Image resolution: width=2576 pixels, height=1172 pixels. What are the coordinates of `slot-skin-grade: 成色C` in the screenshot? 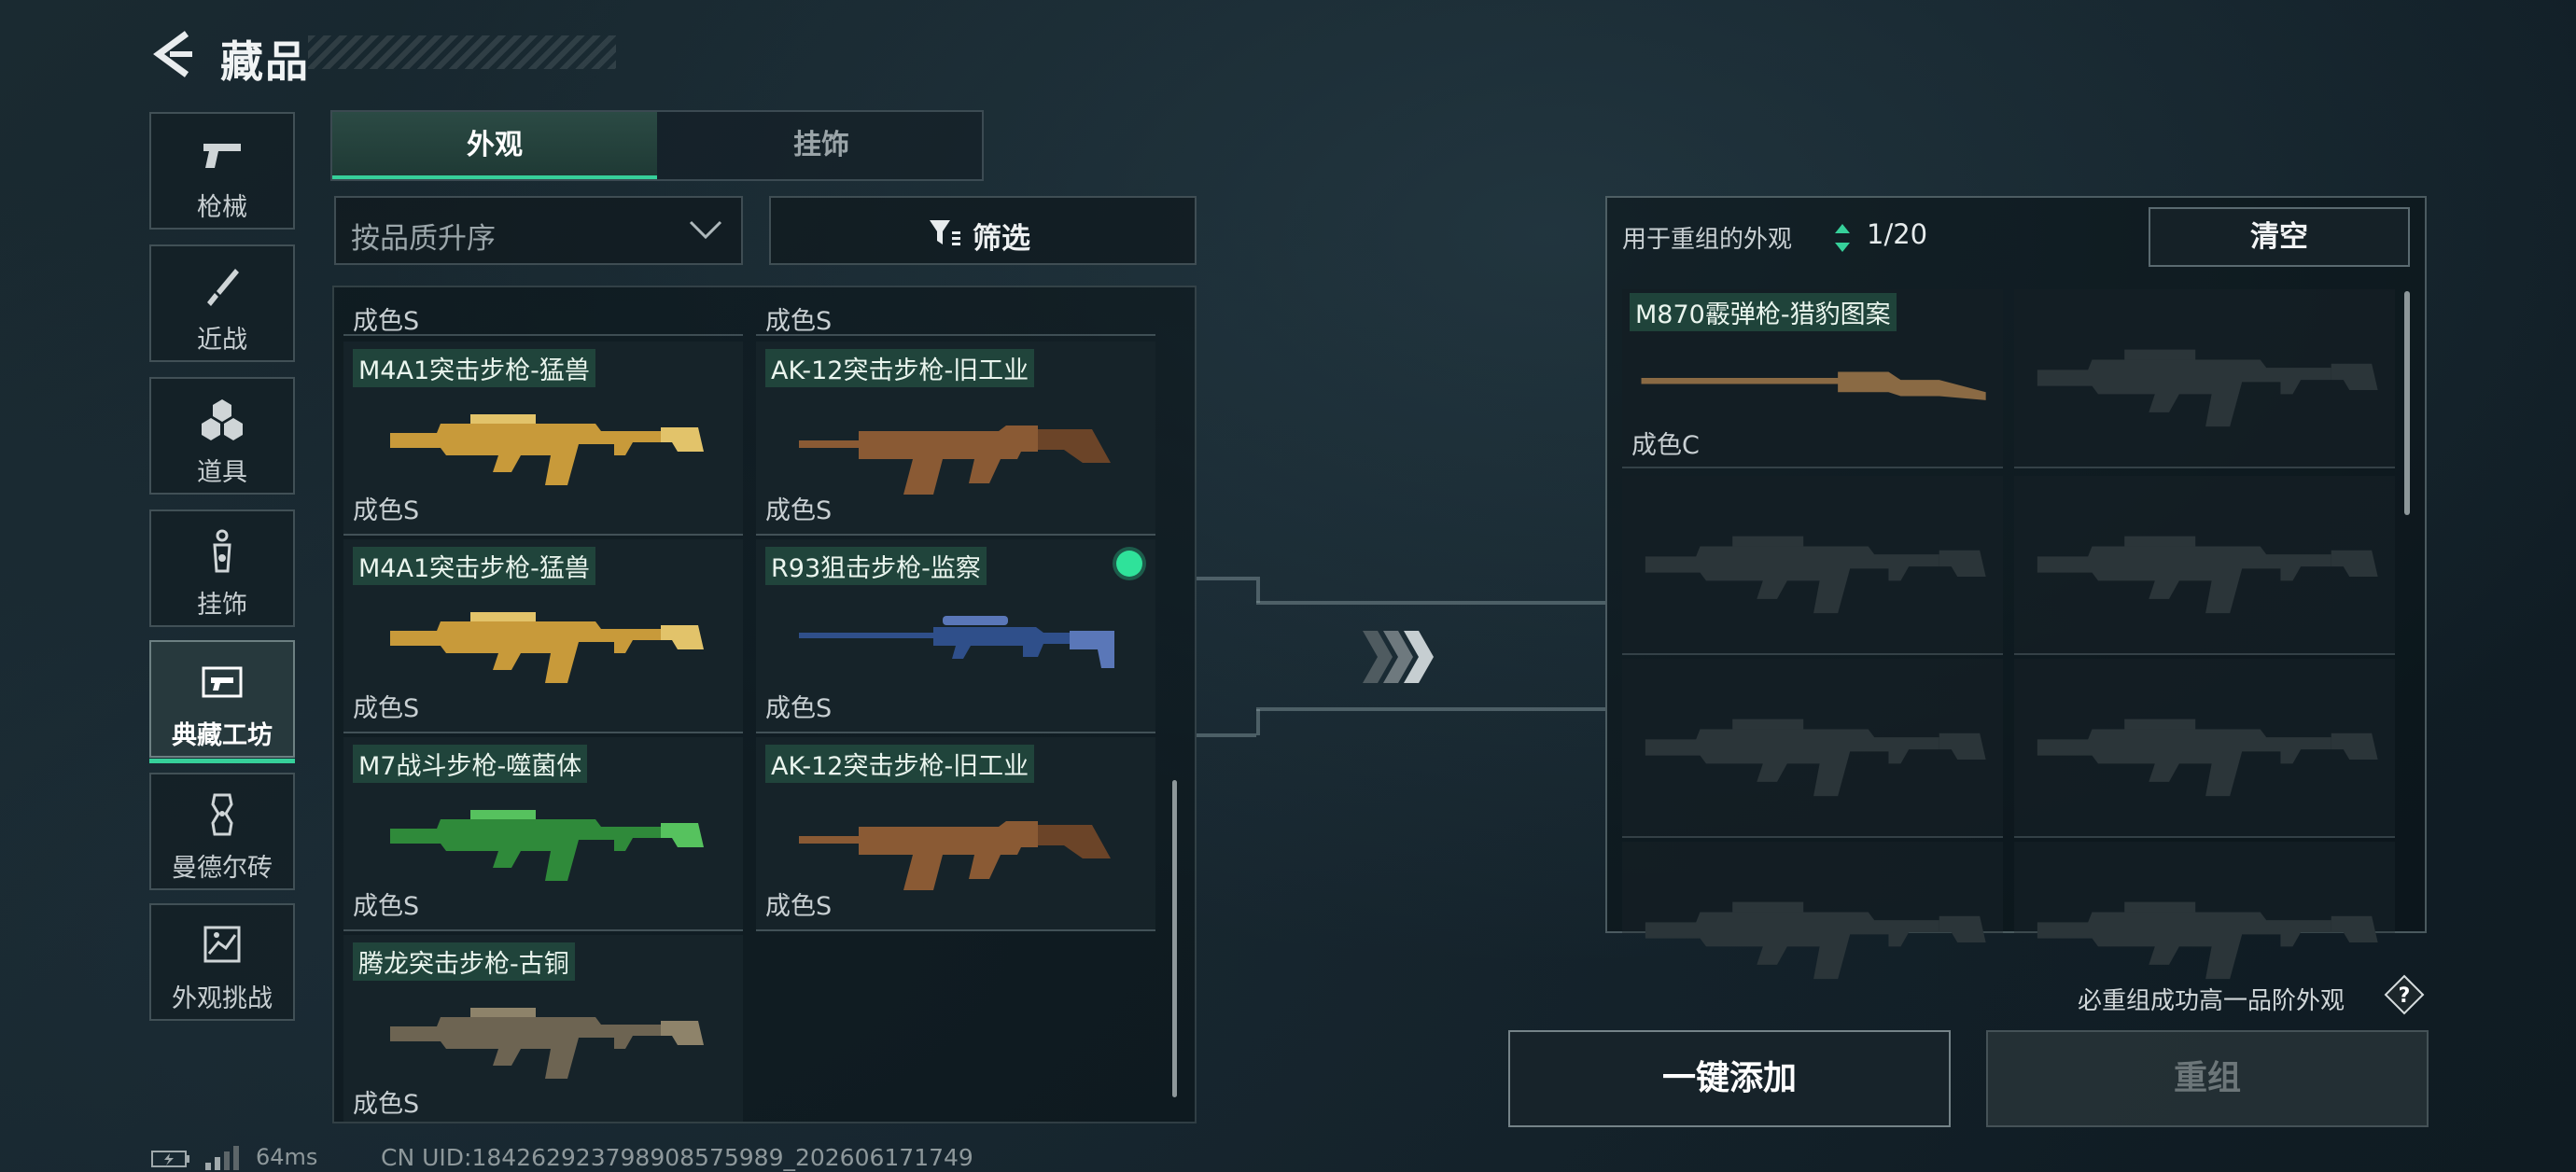 It's located at (1665, 445).